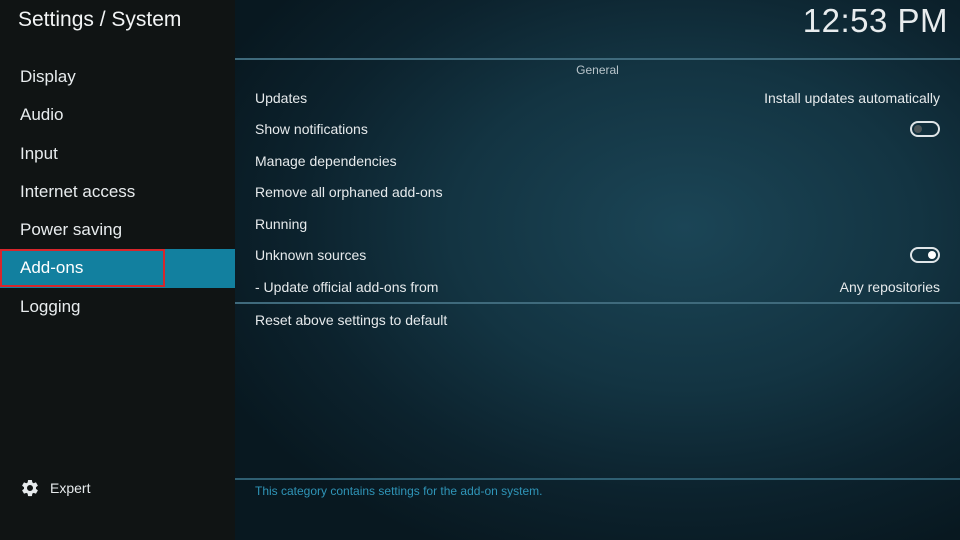 This screenshot has height=540, width=960. Describe the element at coordinates (117, 230) in the screenshot. I see `sidebar-item-power-saving: Power saving` at that location.